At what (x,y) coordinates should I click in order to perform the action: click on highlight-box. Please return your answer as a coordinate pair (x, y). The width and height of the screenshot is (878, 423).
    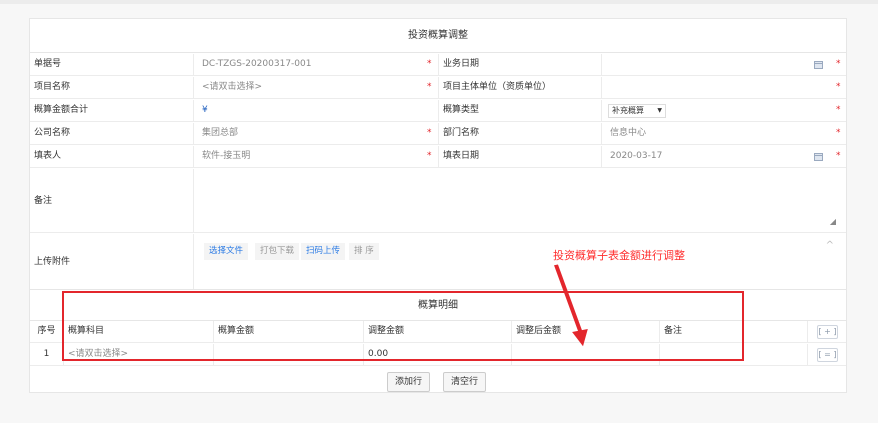
    Looking at the image, I should click on (403, 326).